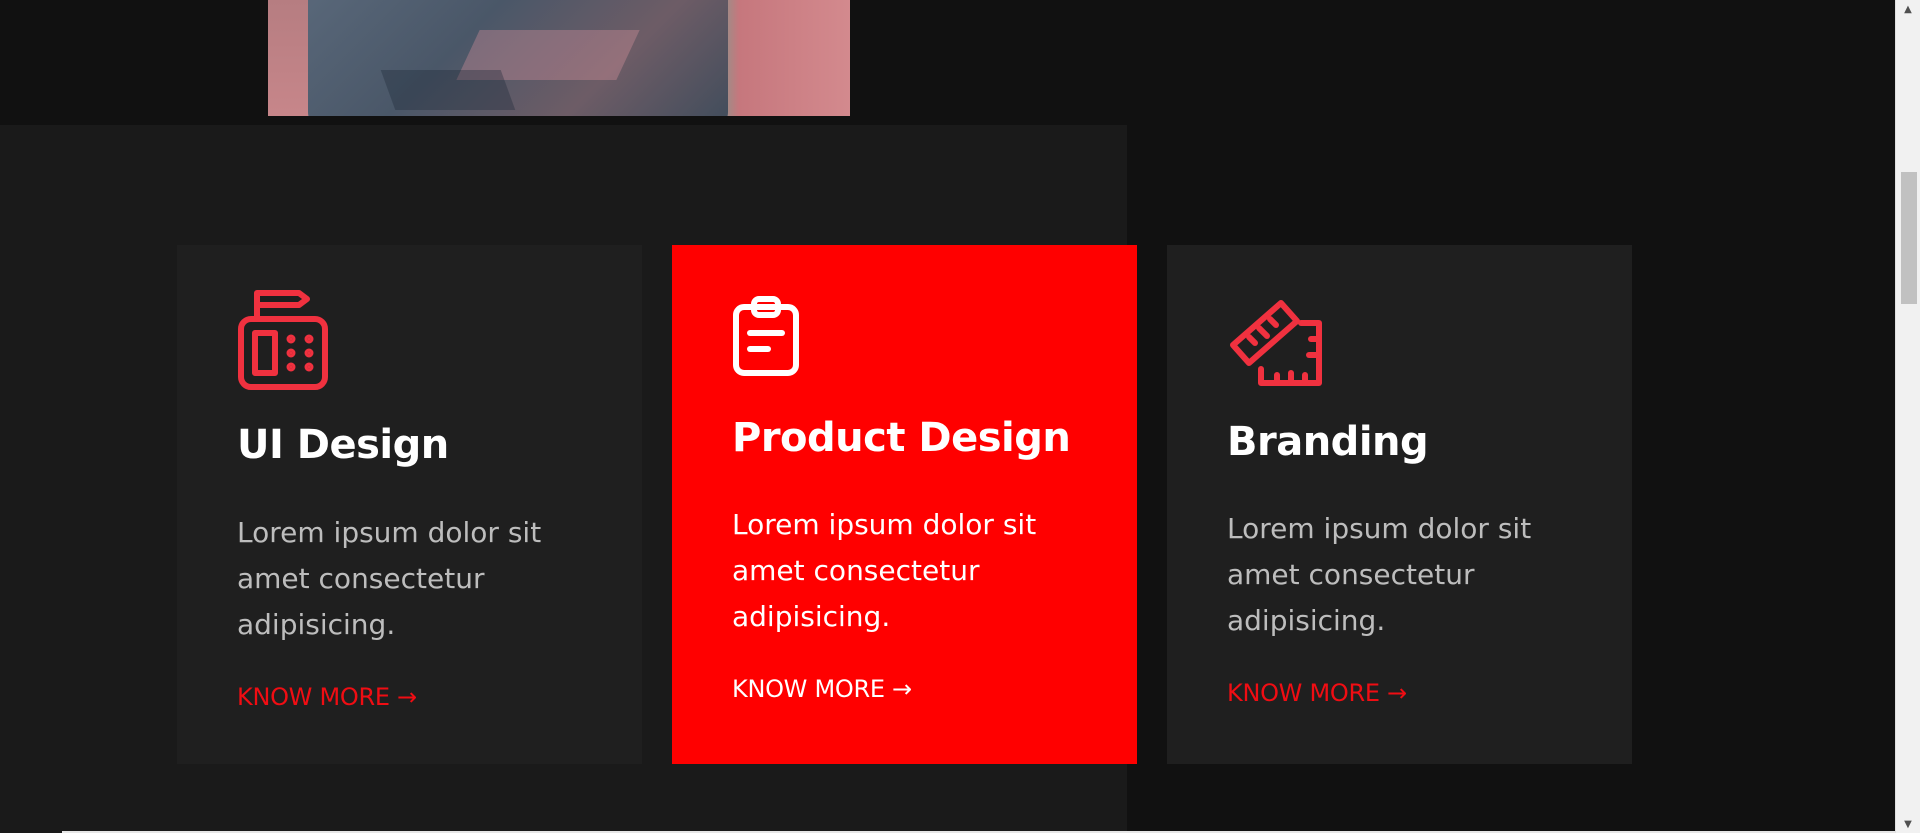  I want to click on scrollbar-thumb, so click(1909, 238).